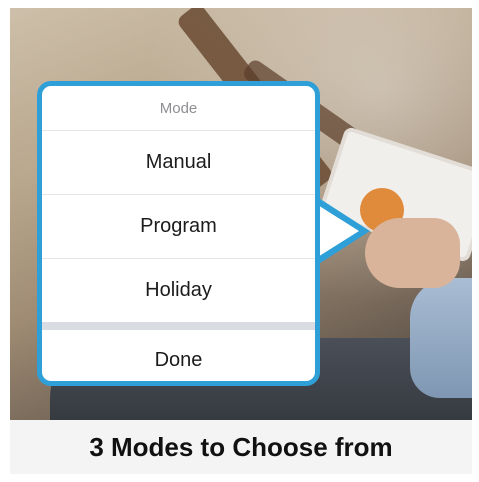 The width and height of the screenshot is (479, 482). I want to click on action-separator, so click(178, 326).